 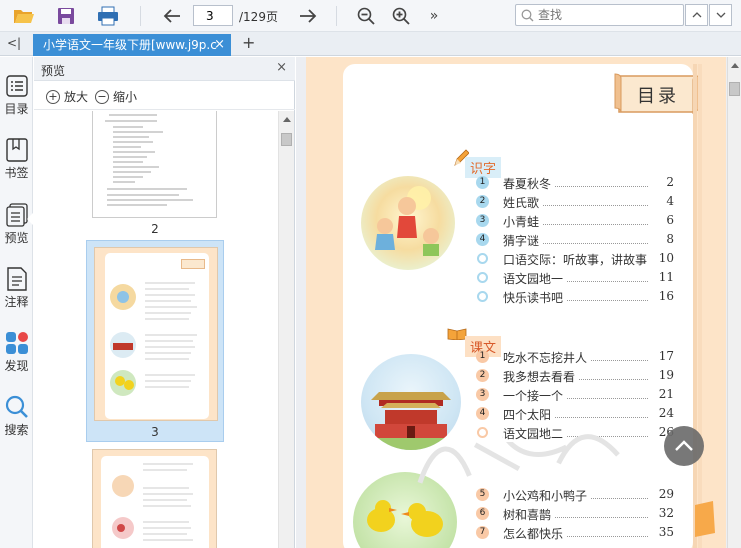 What do you see at coordinates (16, 109) in the screenshot?
I see `sidebar-item-label: 目录` at bounding box center [16, 109].